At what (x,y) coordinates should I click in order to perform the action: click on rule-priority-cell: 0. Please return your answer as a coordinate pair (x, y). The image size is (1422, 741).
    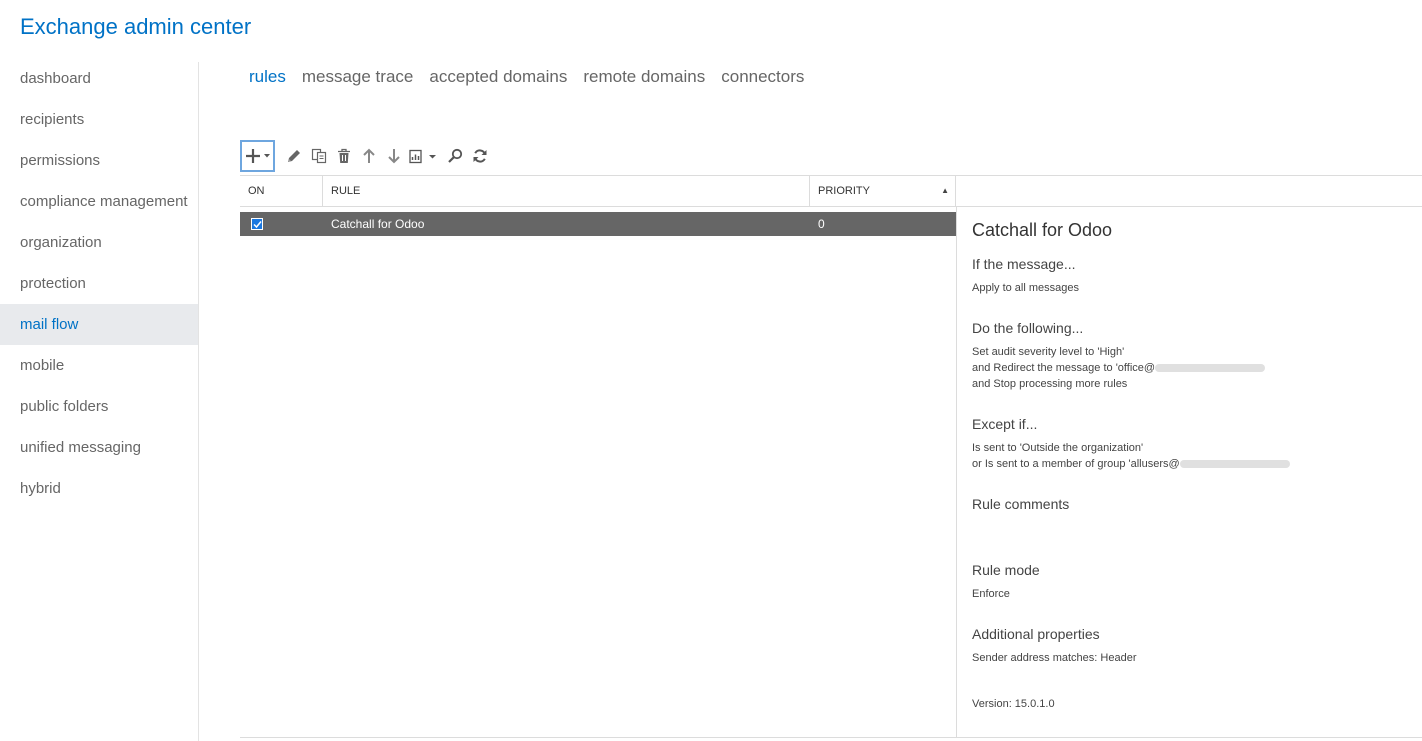
    Looking at the image, I should click on (821, 224).